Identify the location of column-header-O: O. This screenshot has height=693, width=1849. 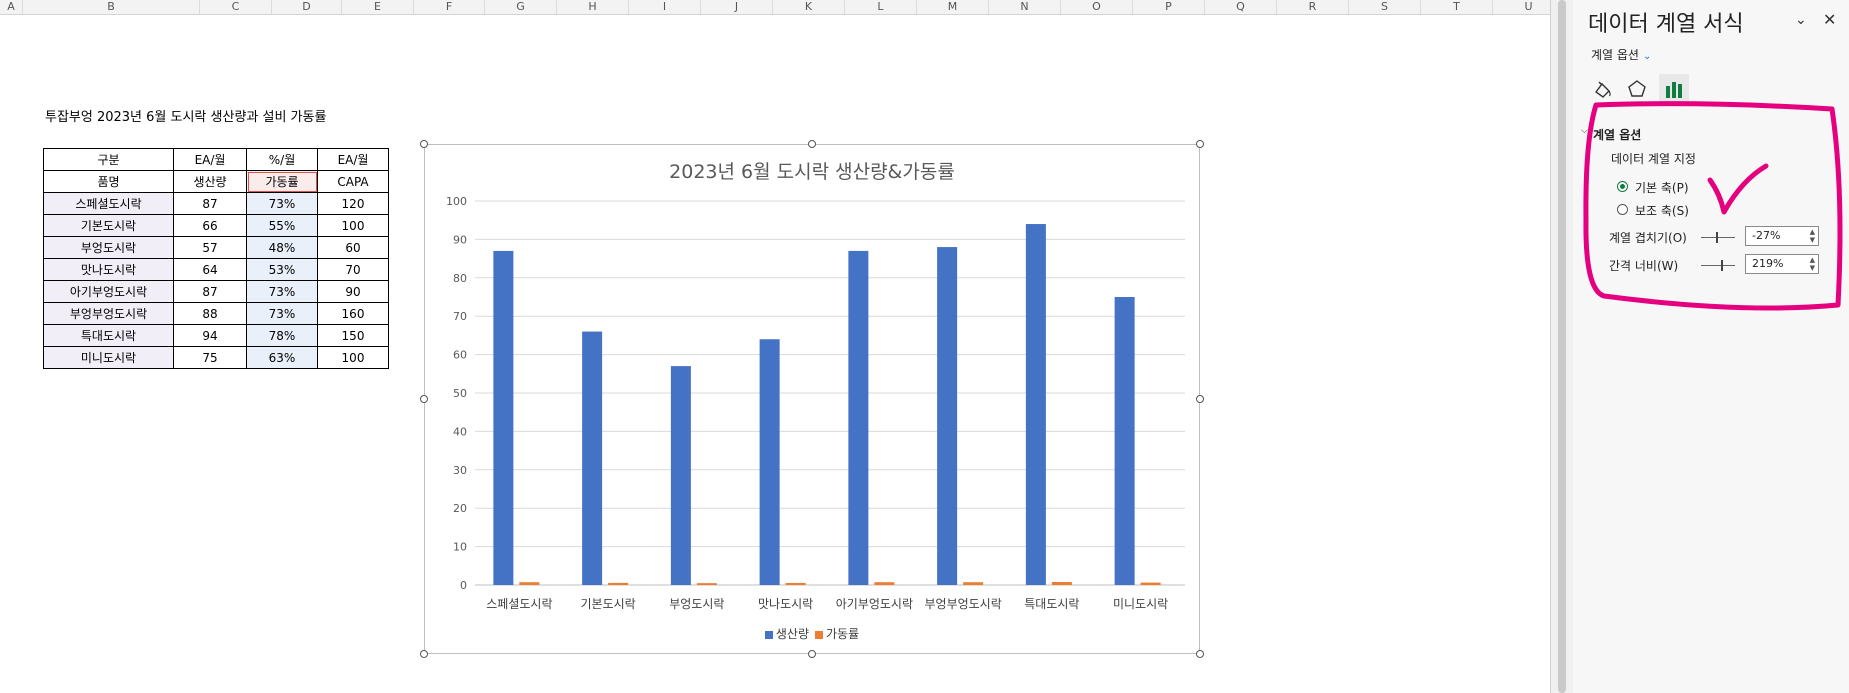
(1097, 7).